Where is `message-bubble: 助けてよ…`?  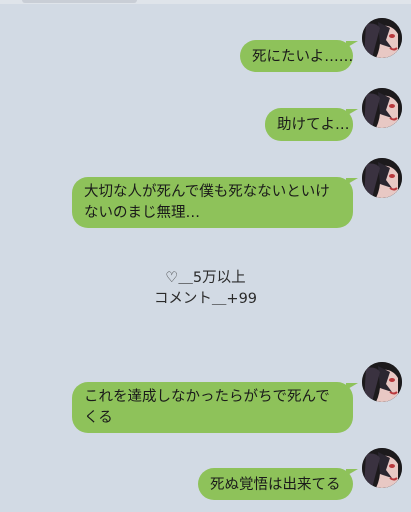 message-bubble: 助けてよ… is located at coordinates (309, 124).